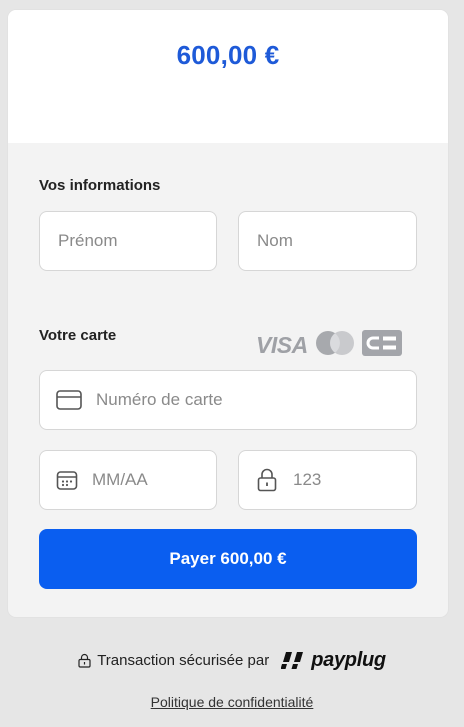 The image size is (464, 727). I want to click on card-number-input, so click(256, 400).